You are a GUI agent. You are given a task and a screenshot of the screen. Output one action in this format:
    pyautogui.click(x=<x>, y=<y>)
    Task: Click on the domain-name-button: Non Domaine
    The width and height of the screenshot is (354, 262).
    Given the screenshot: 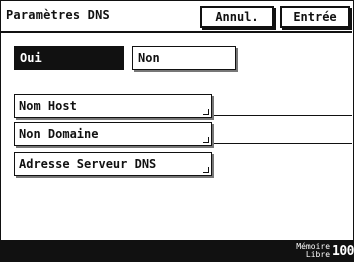 What is the action you would take?
    pyautogui.click(x=113, y=134)
    